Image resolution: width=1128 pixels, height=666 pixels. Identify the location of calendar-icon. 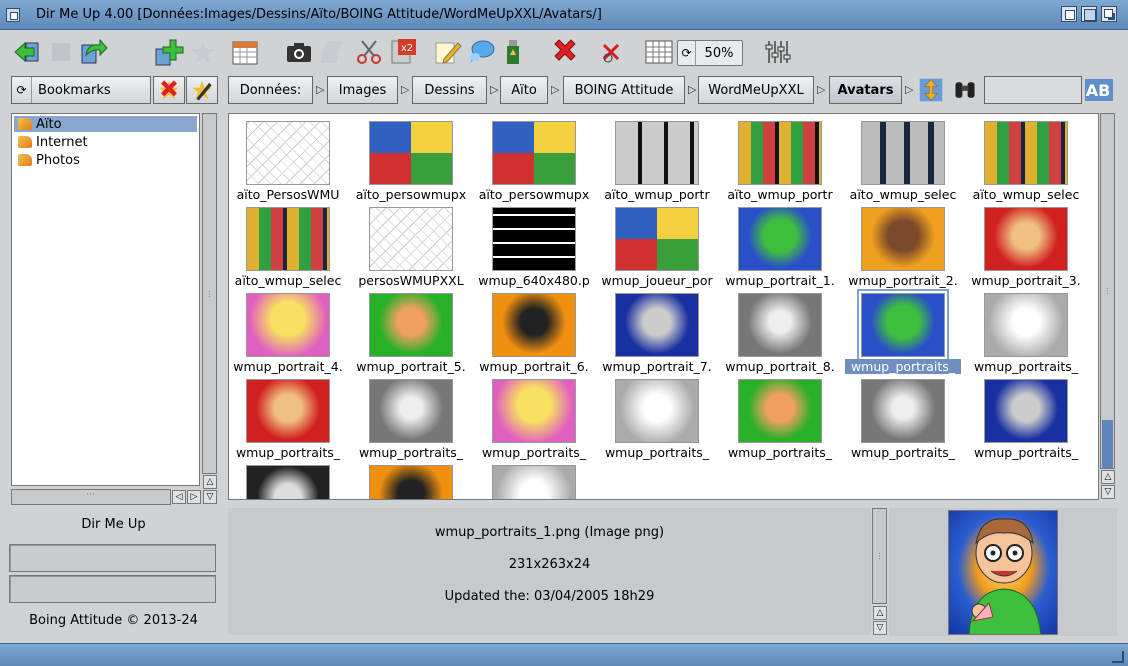
(245, 52).